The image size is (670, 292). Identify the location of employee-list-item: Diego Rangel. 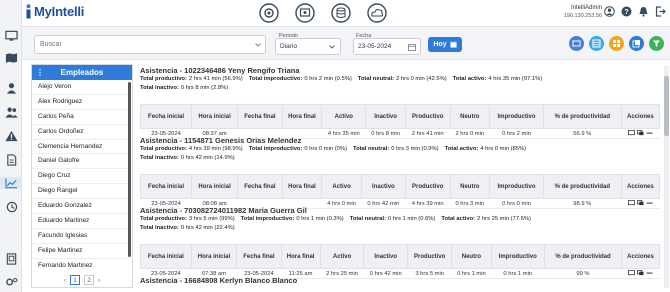
(80, 192).